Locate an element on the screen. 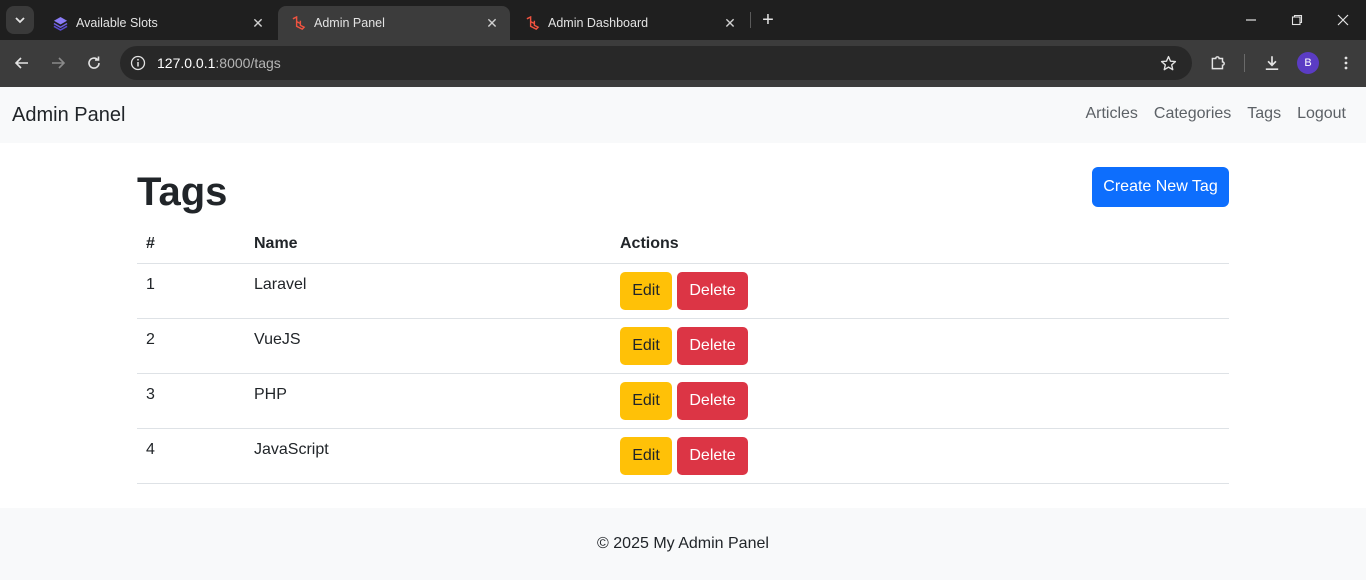 This screenshot has width=1366, height=580. page-footer: © 2025 My Admin Panel is located at coordinates (683, 544).